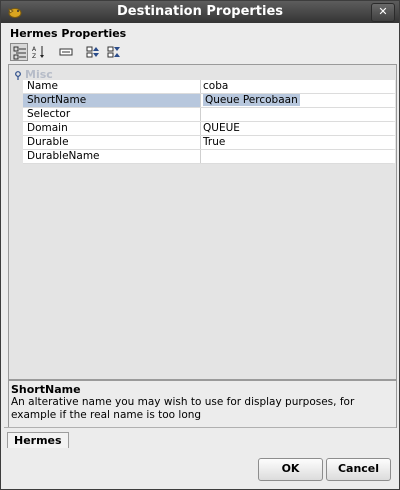 This screenshot has width=400, height=490. I want to click on property-editor-icon, so click(66, 52).